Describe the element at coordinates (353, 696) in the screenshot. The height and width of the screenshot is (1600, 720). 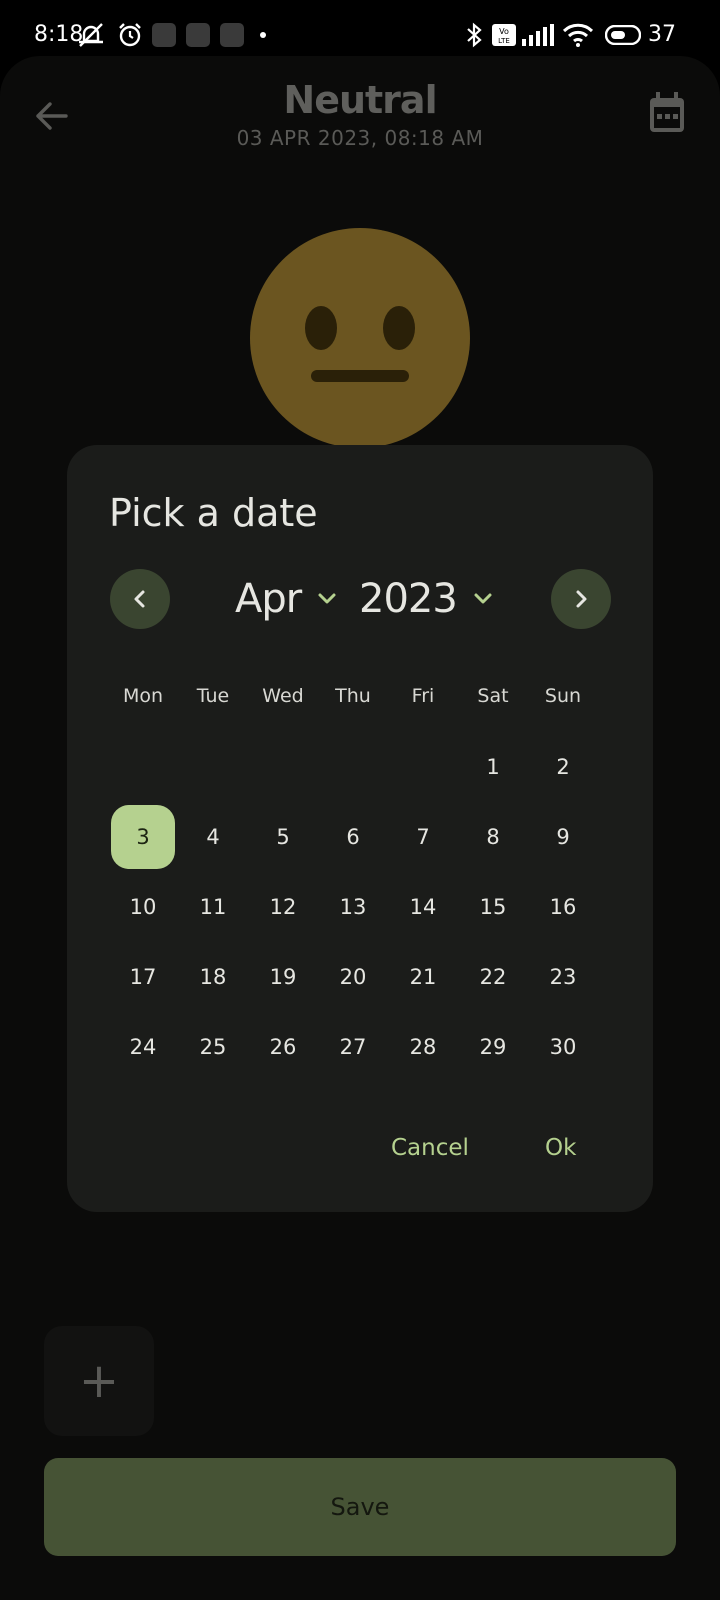
I see `weekday-label: Thu` at that location.